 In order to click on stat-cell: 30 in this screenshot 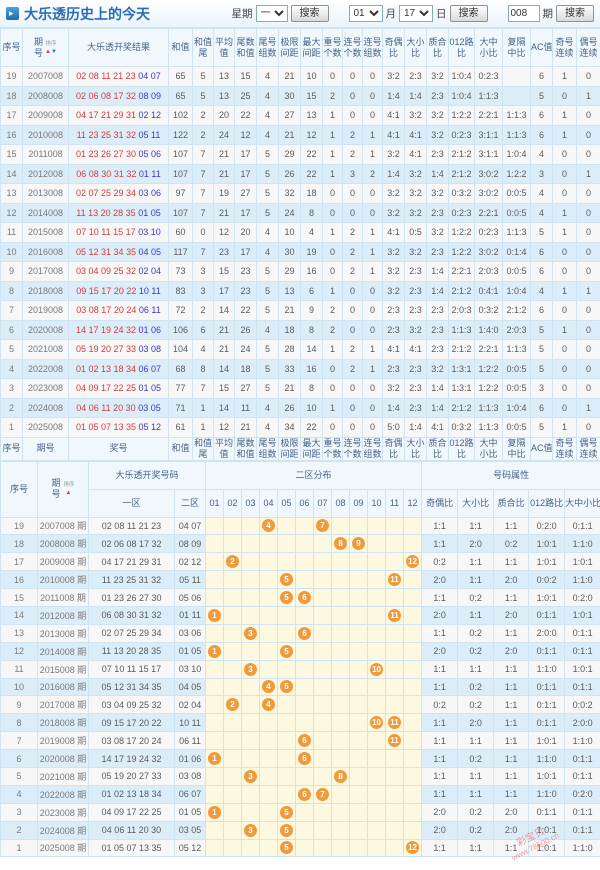, I will do `click(289, 95)`.